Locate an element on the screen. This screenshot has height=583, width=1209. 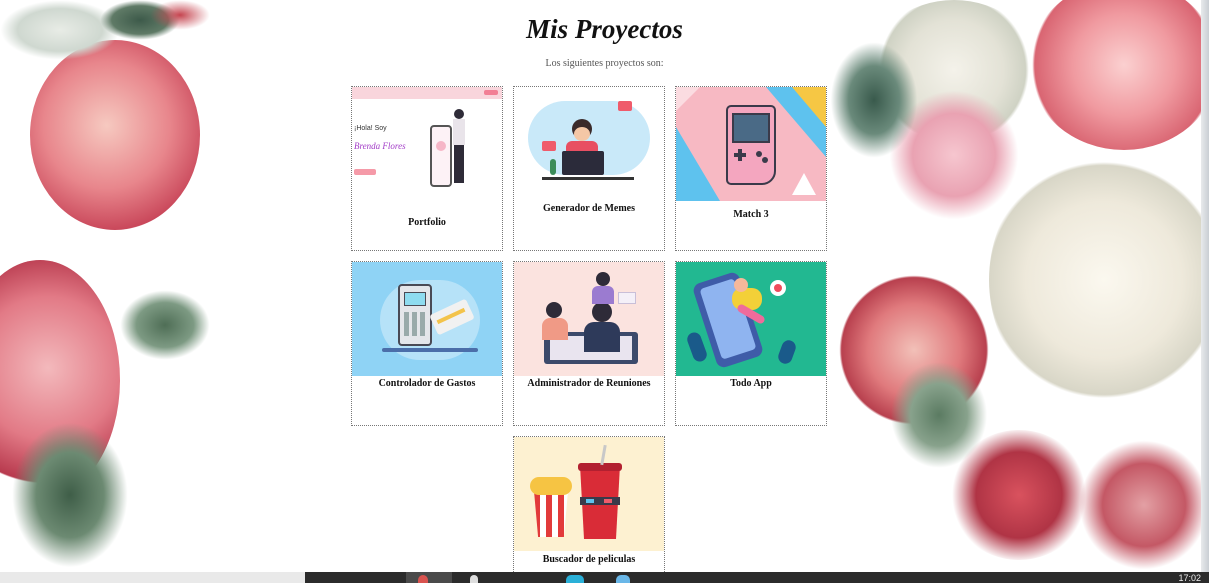
taskbar-clock: 17:02 is located at coordinates (1189, 578).